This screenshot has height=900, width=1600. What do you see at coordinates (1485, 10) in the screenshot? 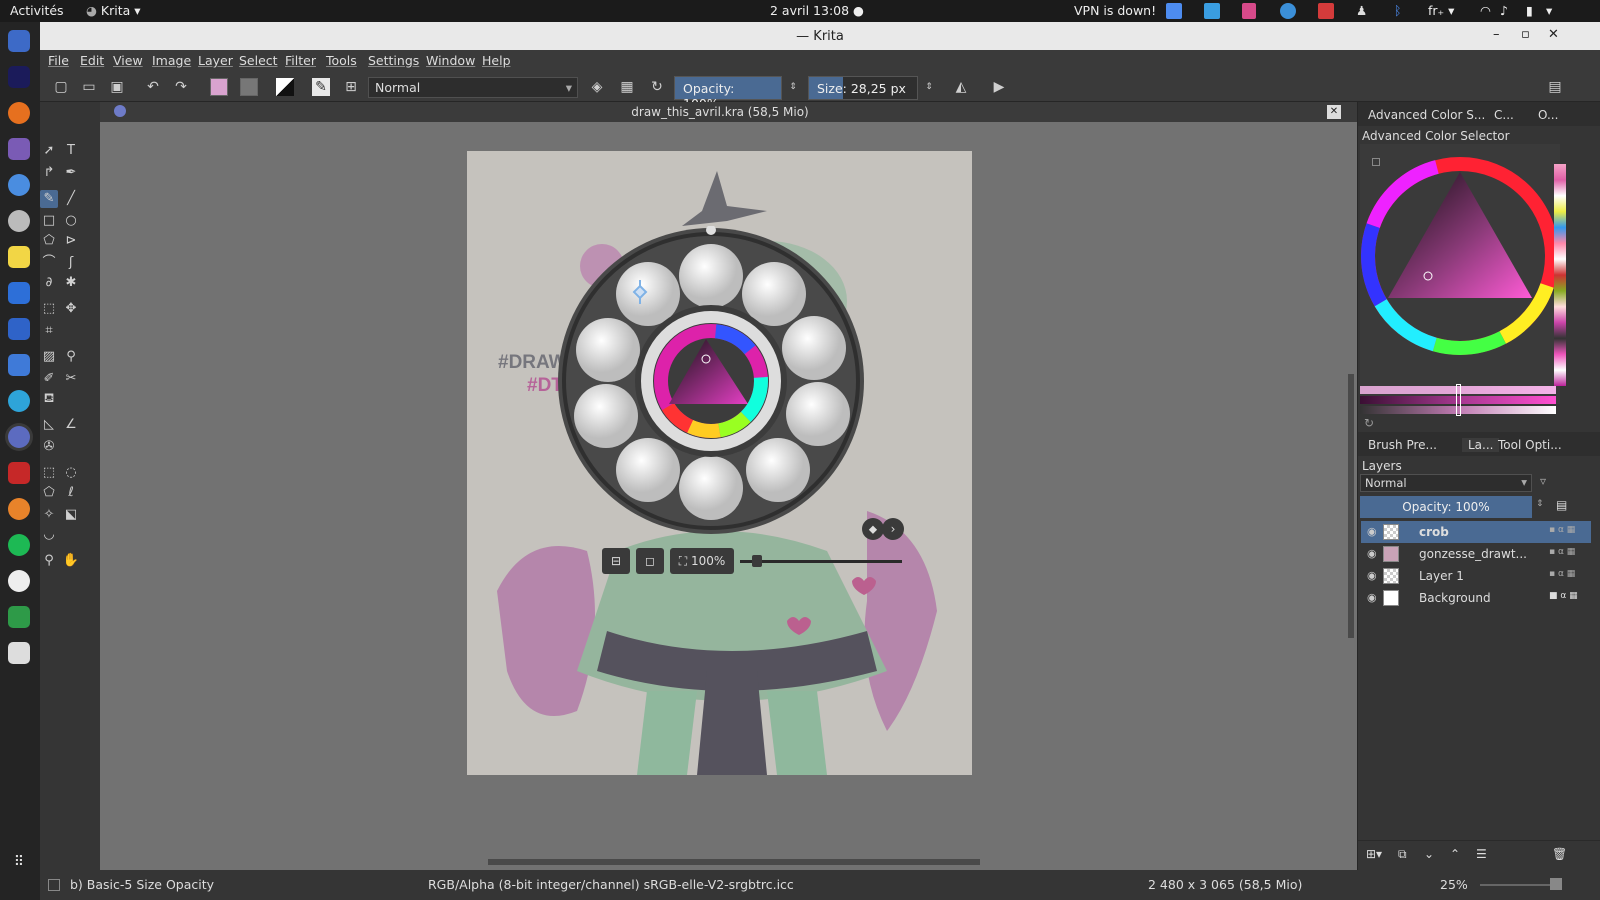
I see `wifi-icon: ◠` at bounding box center [1485, 10].